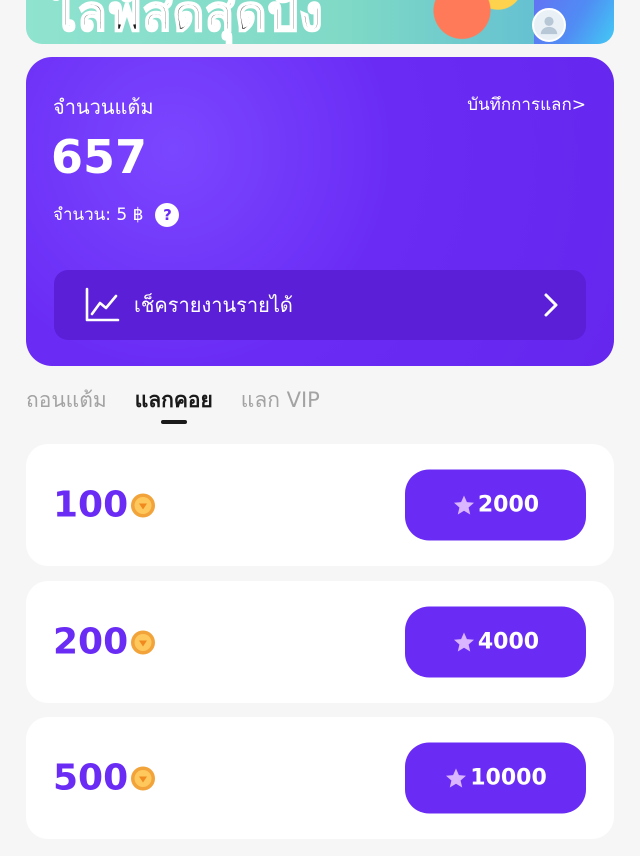 The width and height of the screenshot is (640, 856). I want to click on tab-bar: ถอนแต้ม แลกคอย แลก VIP, so click(187, 400).